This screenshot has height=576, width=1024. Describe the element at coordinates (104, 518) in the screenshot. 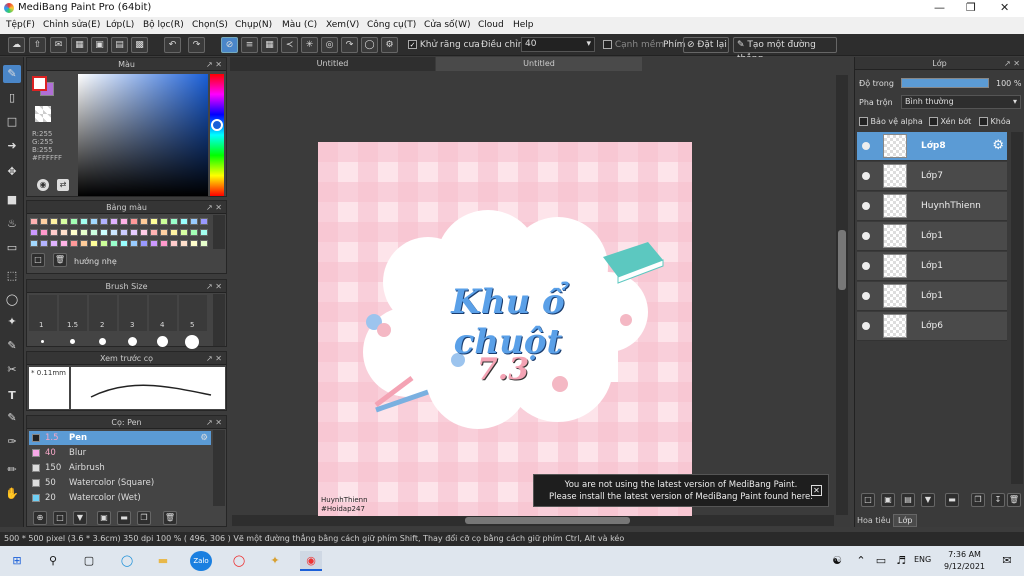

I see `copy-brush-icon: ▣` at that location.